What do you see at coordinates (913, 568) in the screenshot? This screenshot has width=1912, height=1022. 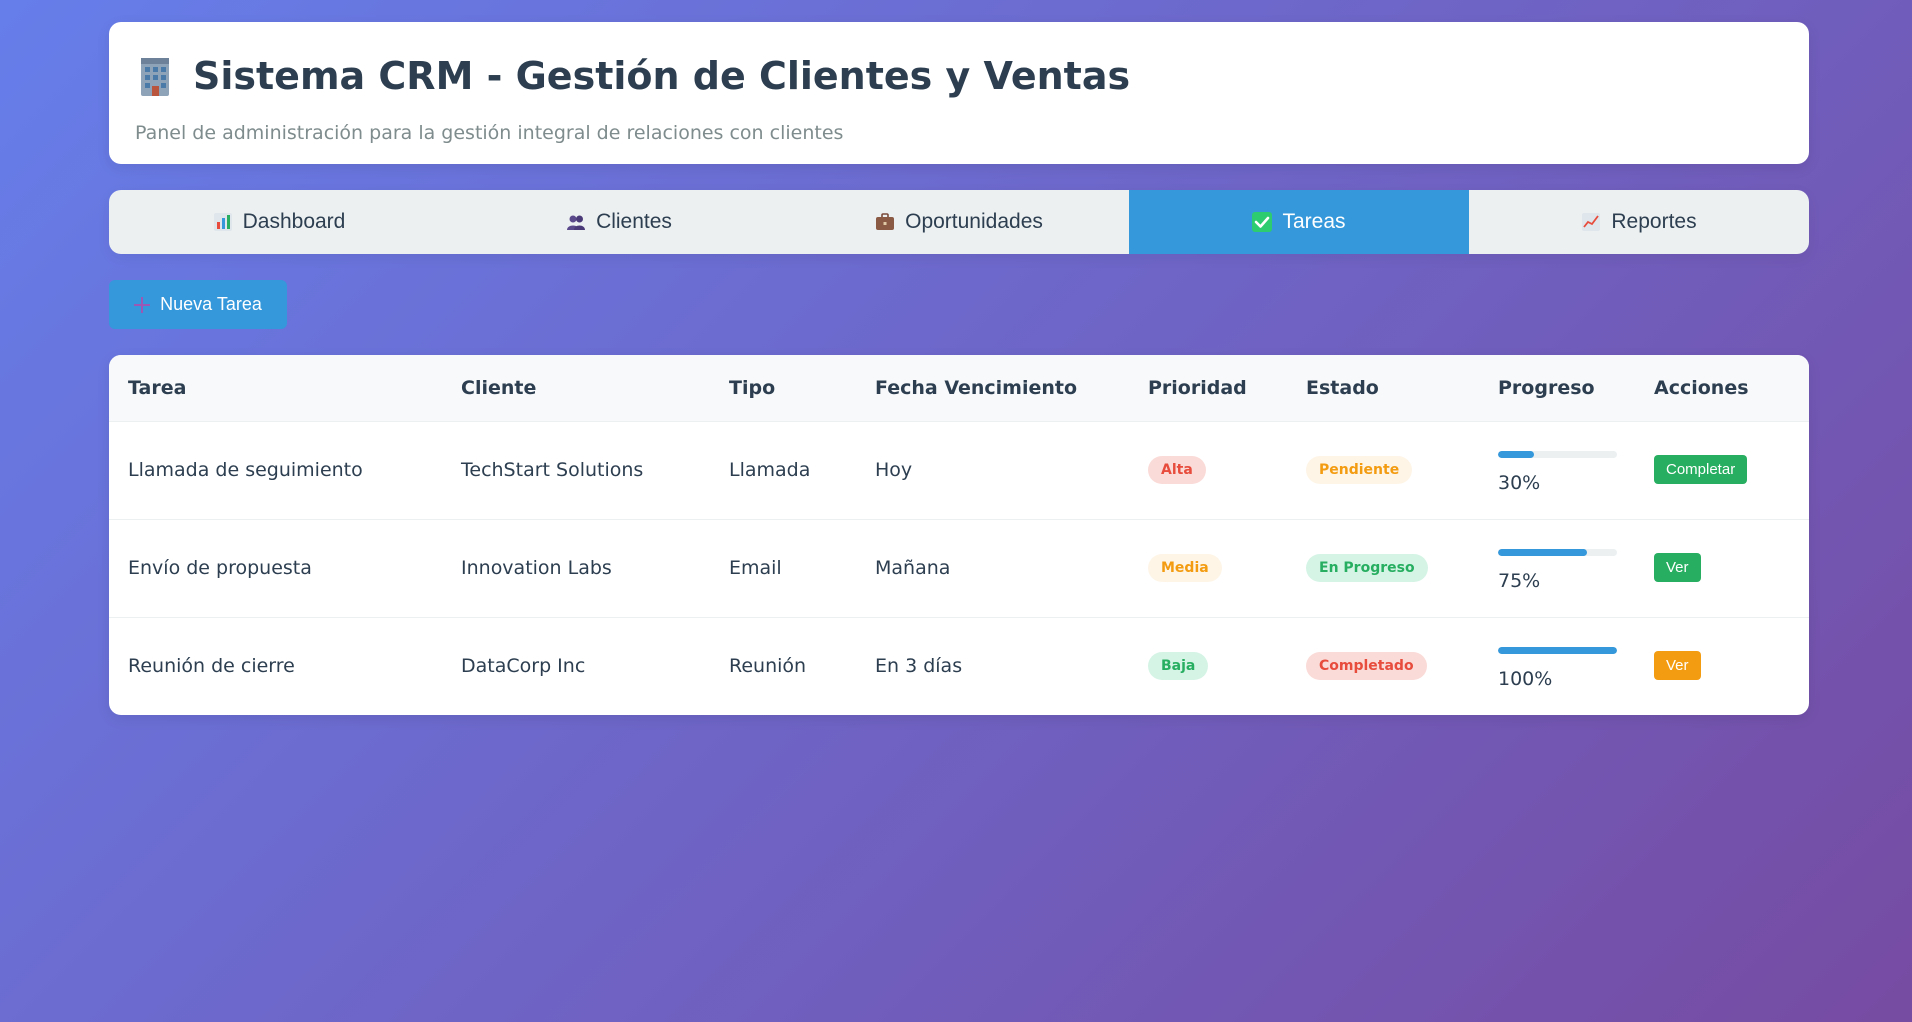 I see `task-due-date: Mañana` at bounding box center [913, 568].